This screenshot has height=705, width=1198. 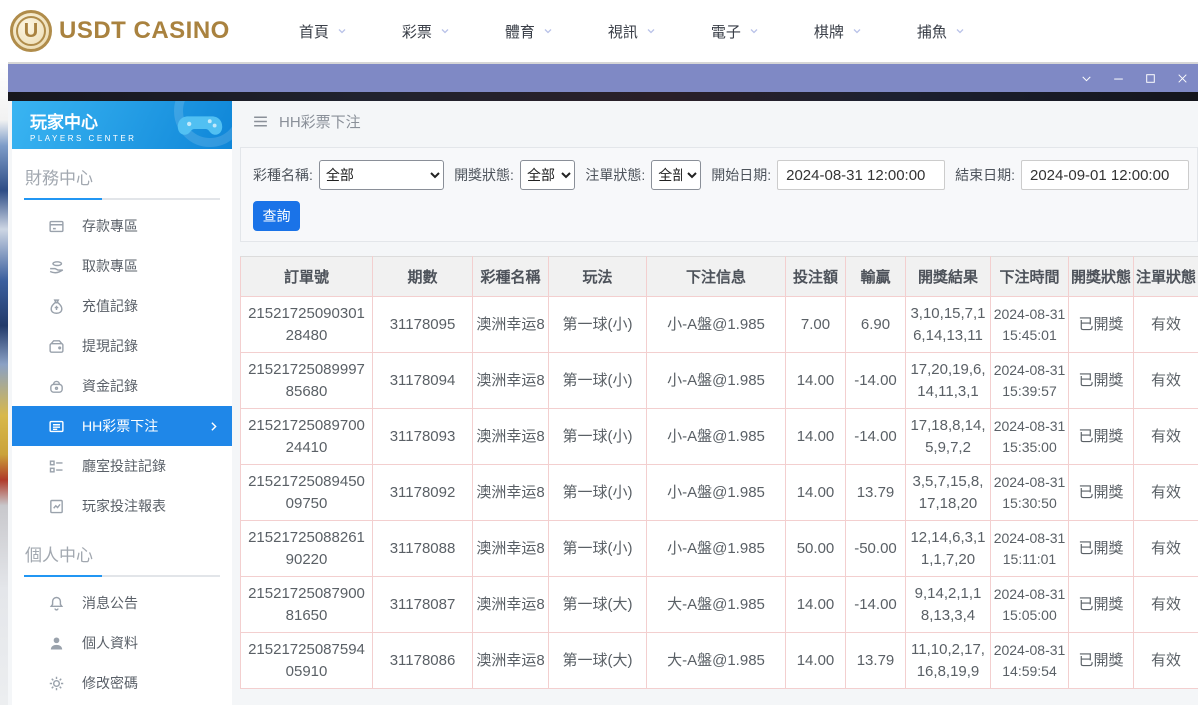 What do you see at coordinates (948, 436) in the screenshot?
I see `cell-result: 17,18,8,14,5,9,7,2` at bounding box center [948, 436].